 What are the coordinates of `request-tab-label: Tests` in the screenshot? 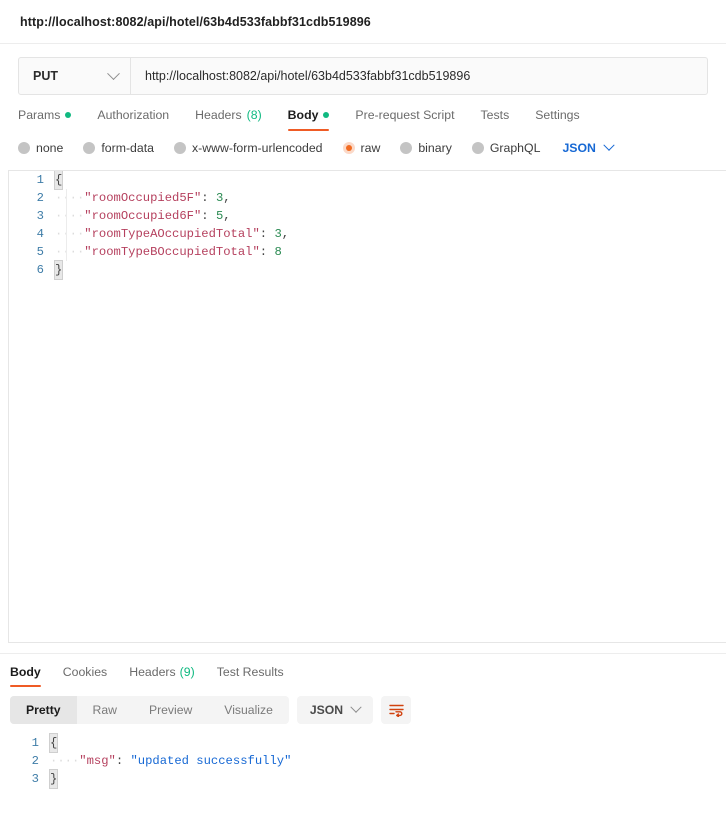 It's located at (495, 115).